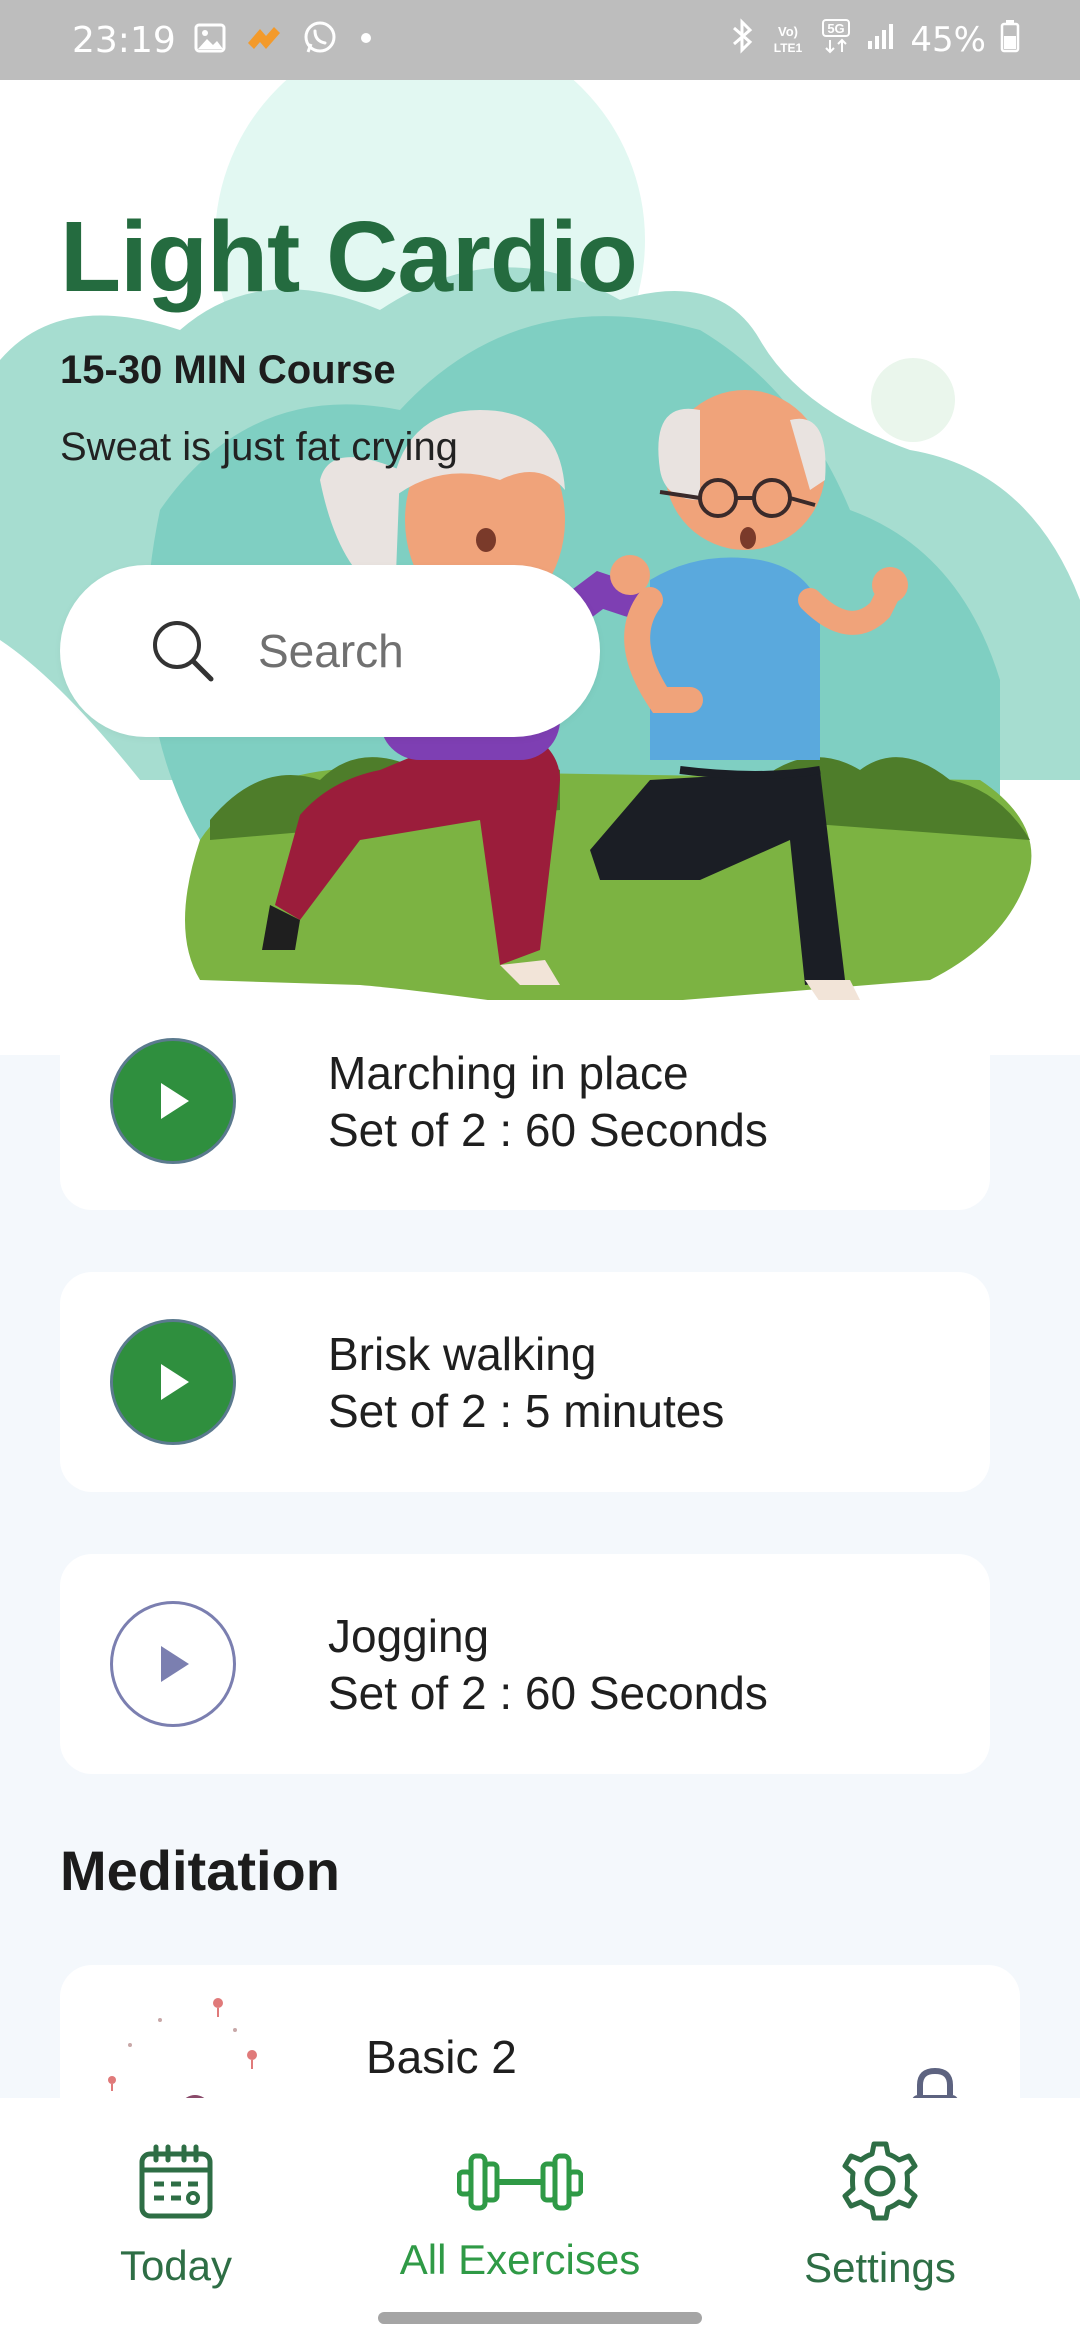 Image resolution: width=1080 pixels, height=2340 pixels. Describe the element at coordinates (409, 1636) in the screenshot. I see `exercise-name: Jogging` at that location.